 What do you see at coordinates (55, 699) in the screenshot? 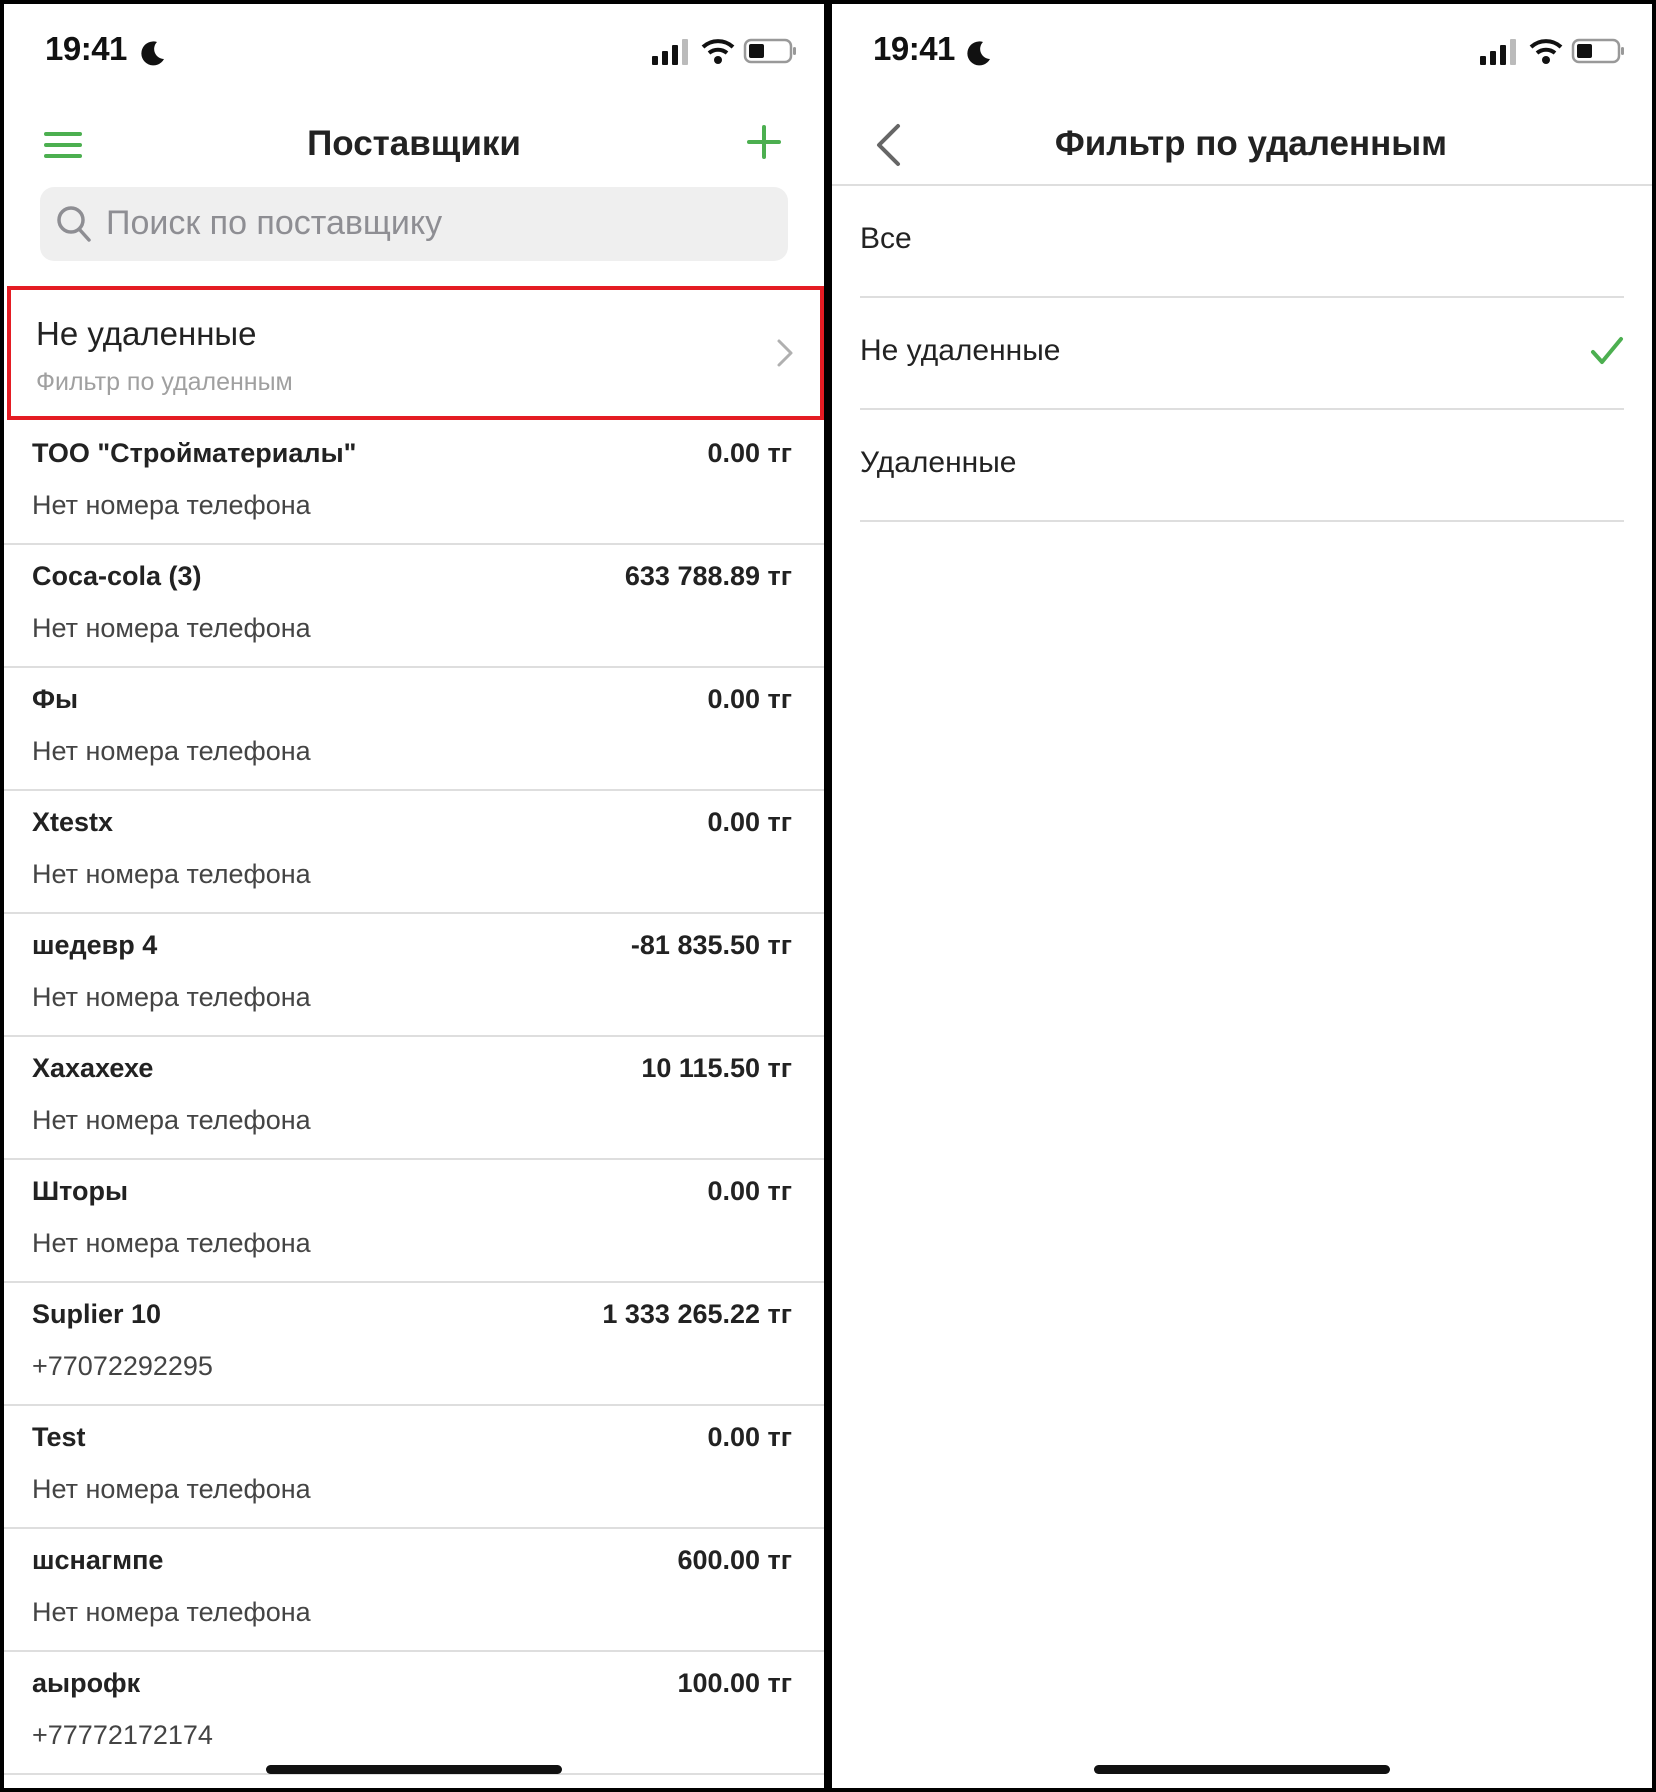
I see `supplier-name: Фы` at bounding box center [55, 699].